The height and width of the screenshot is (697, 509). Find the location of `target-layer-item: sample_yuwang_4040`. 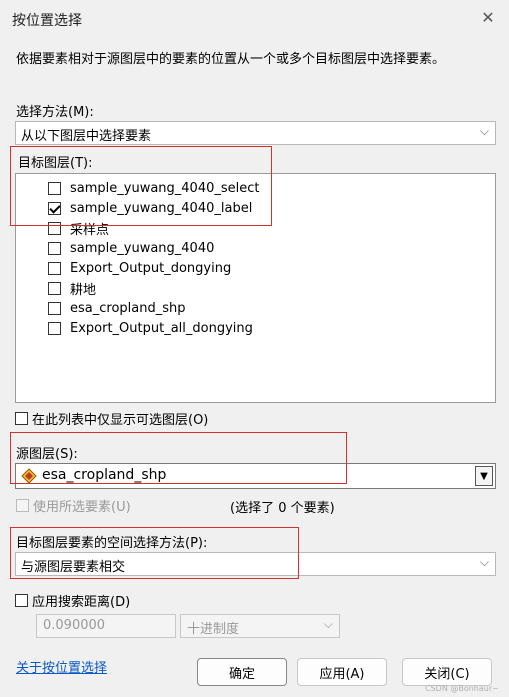

target-layer-item: sample_yuwang_4040 is located at coordinates (131, 248).